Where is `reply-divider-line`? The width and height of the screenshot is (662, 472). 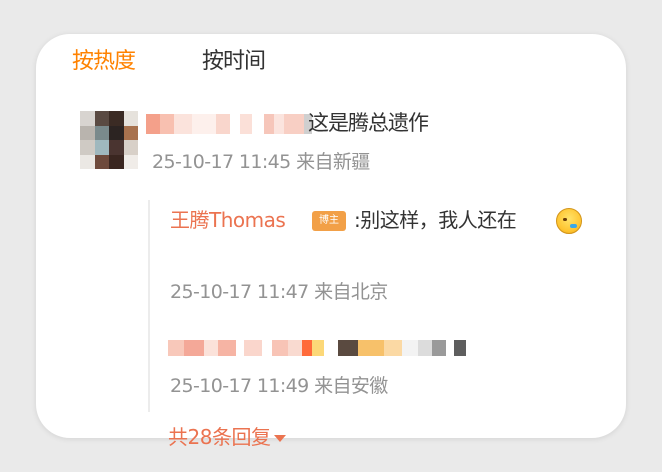 reply-divider-line is located at coordinates (149, 306).